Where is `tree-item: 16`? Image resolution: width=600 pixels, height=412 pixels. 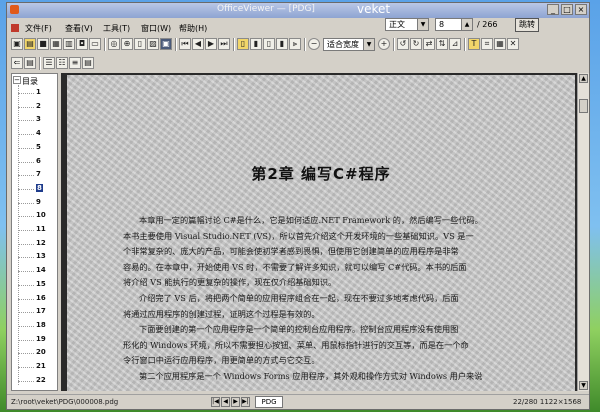 tree-item: 16 is located at coordinates (37, 298).